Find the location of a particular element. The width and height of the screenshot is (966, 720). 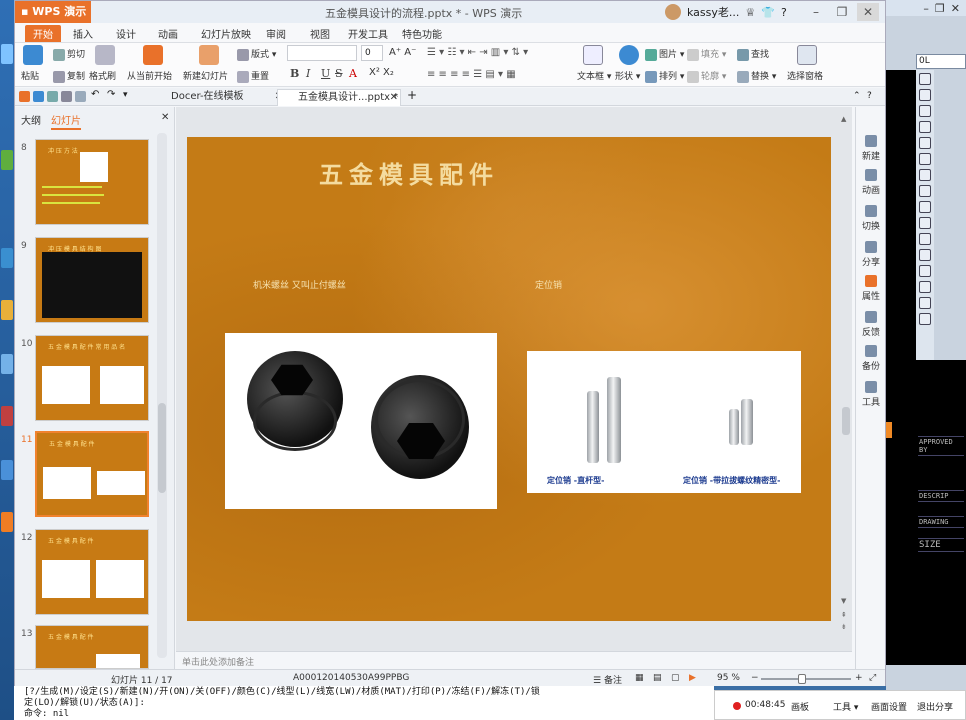

align-icons: ≡ ≡ ≡ ≡ ☰ ▤ ▾ ▦ is located at coordinates (471, 74).